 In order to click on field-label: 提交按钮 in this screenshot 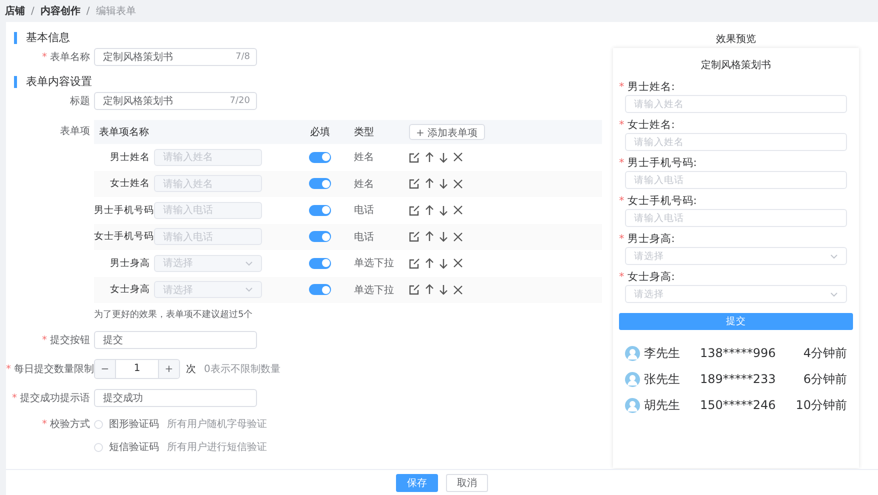, I will do `click(70, 340)`.